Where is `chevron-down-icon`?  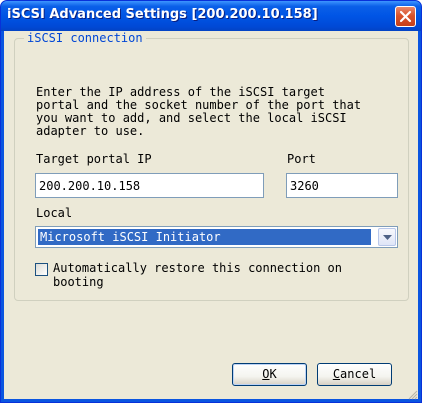
chevron-down-icon is located at coordinates (387, 237).